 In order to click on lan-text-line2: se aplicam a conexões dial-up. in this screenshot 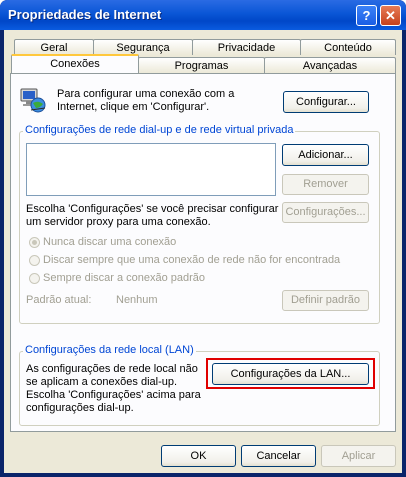, I will do `click(102, 382)`.